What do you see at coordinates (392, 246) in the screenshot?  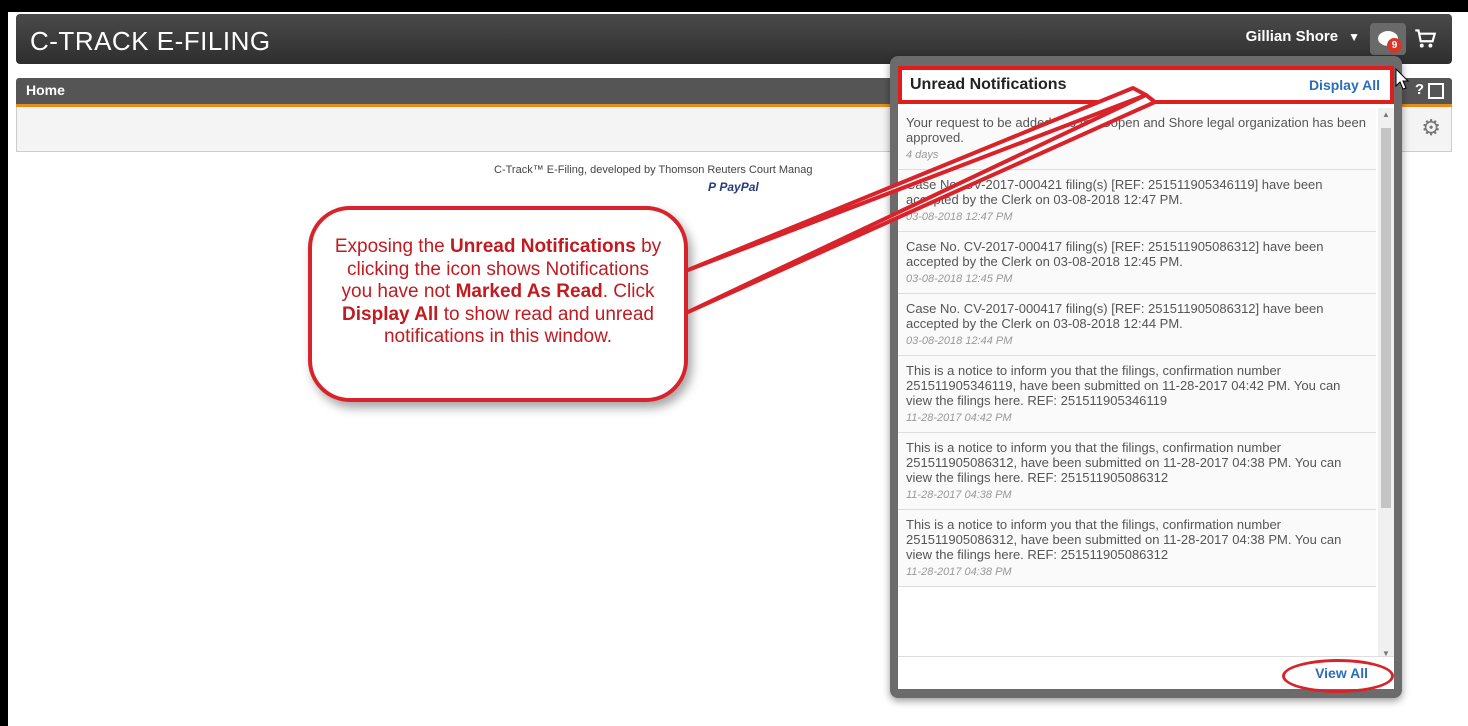 I see `callout-text-1: Exposing the` at bounding box center [392, 246].